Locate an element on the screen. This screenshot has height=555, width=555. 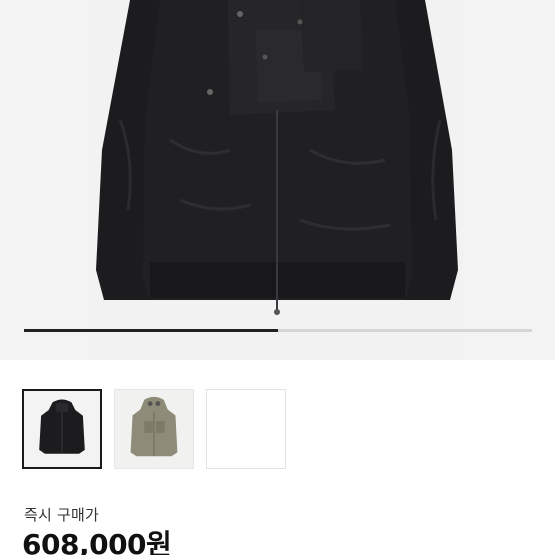
instant-buy-price-value: 608,000원 is located at coordinates (97, 541).